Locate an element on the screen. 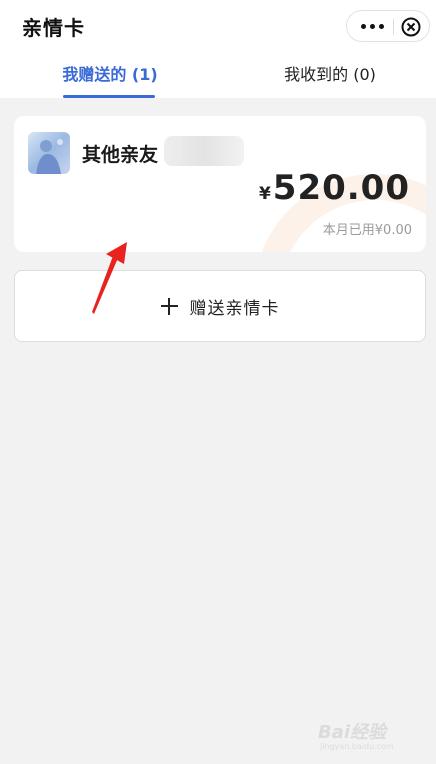  plus-icon is located at coordinates (169, 306).